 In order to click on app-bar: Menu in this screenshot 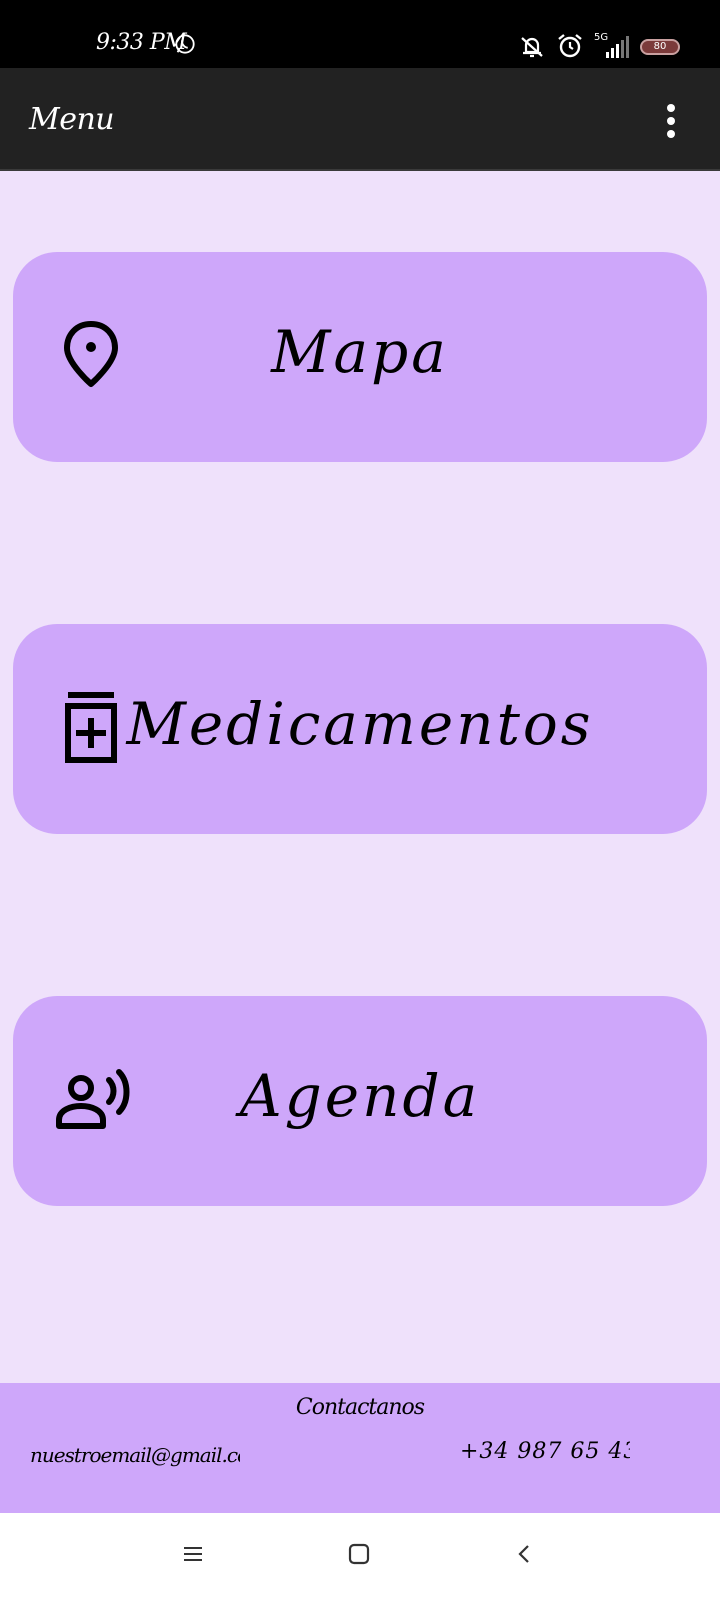, I will do `click(360, 119)`.